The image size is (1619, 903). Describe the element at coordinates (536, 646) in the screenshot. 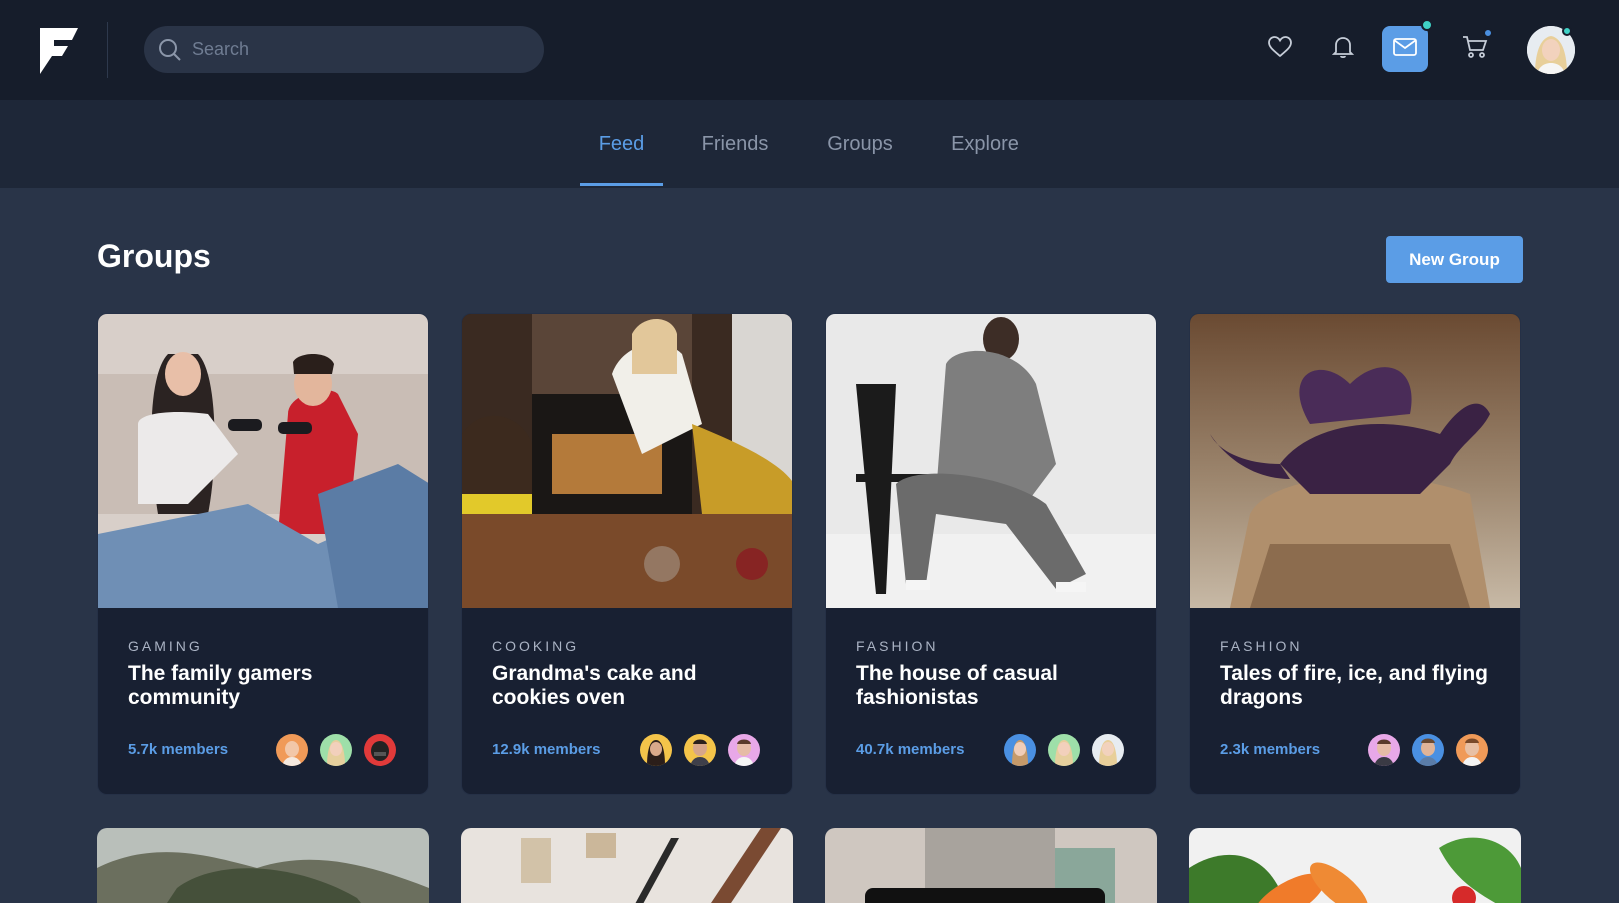

I see `group-category: COOKING` at that location.